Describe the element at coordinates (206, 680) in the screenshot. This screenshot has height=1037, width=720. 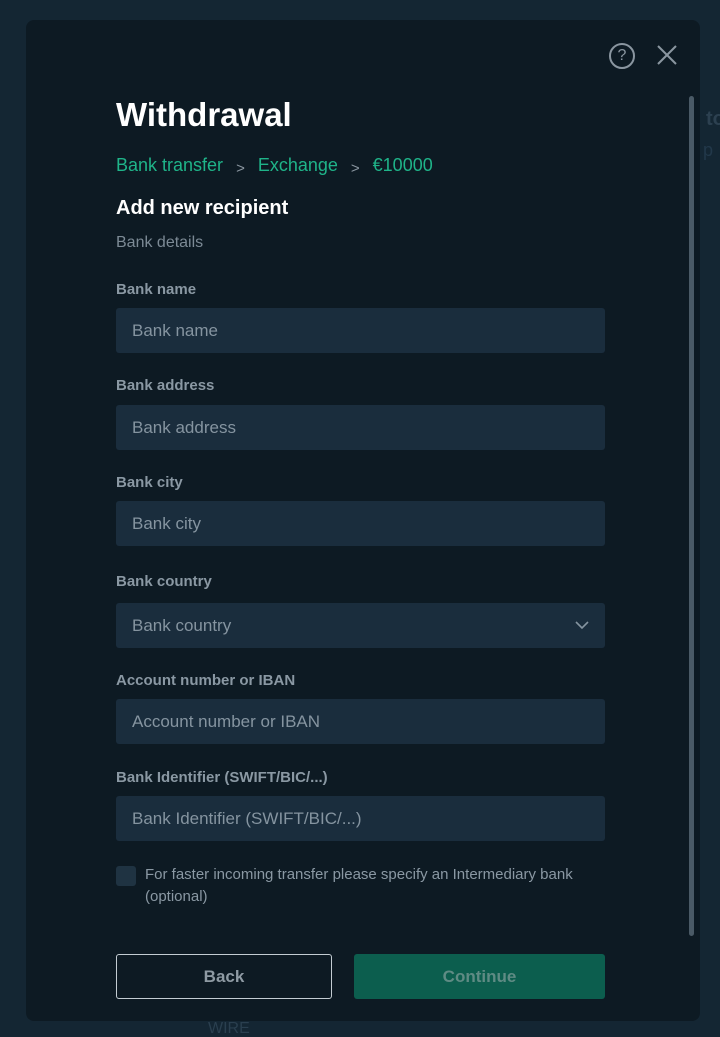
I see `account-number-label: Account number or IBAN` at that location.